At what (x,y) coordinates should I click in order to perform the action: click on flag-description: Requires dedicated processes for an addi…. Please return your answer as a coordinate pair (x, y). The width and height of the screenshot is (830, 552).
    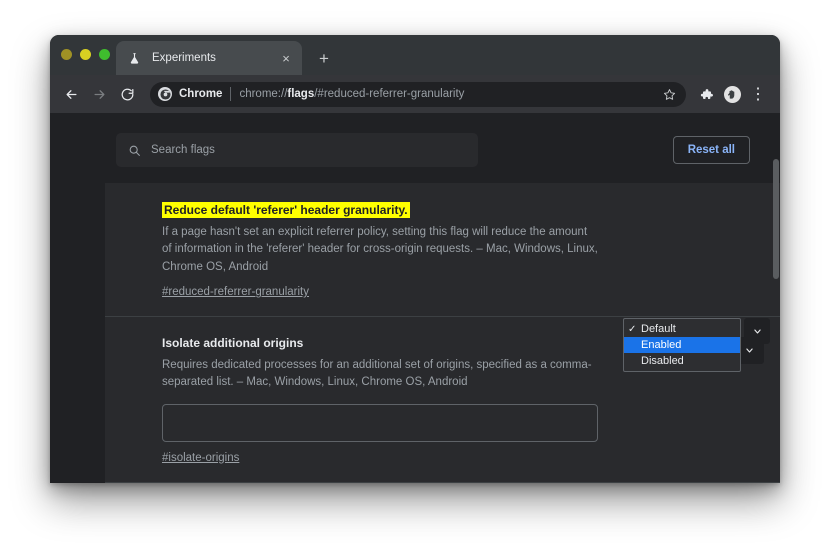
    Looking at the image, I should click on (377, 373).